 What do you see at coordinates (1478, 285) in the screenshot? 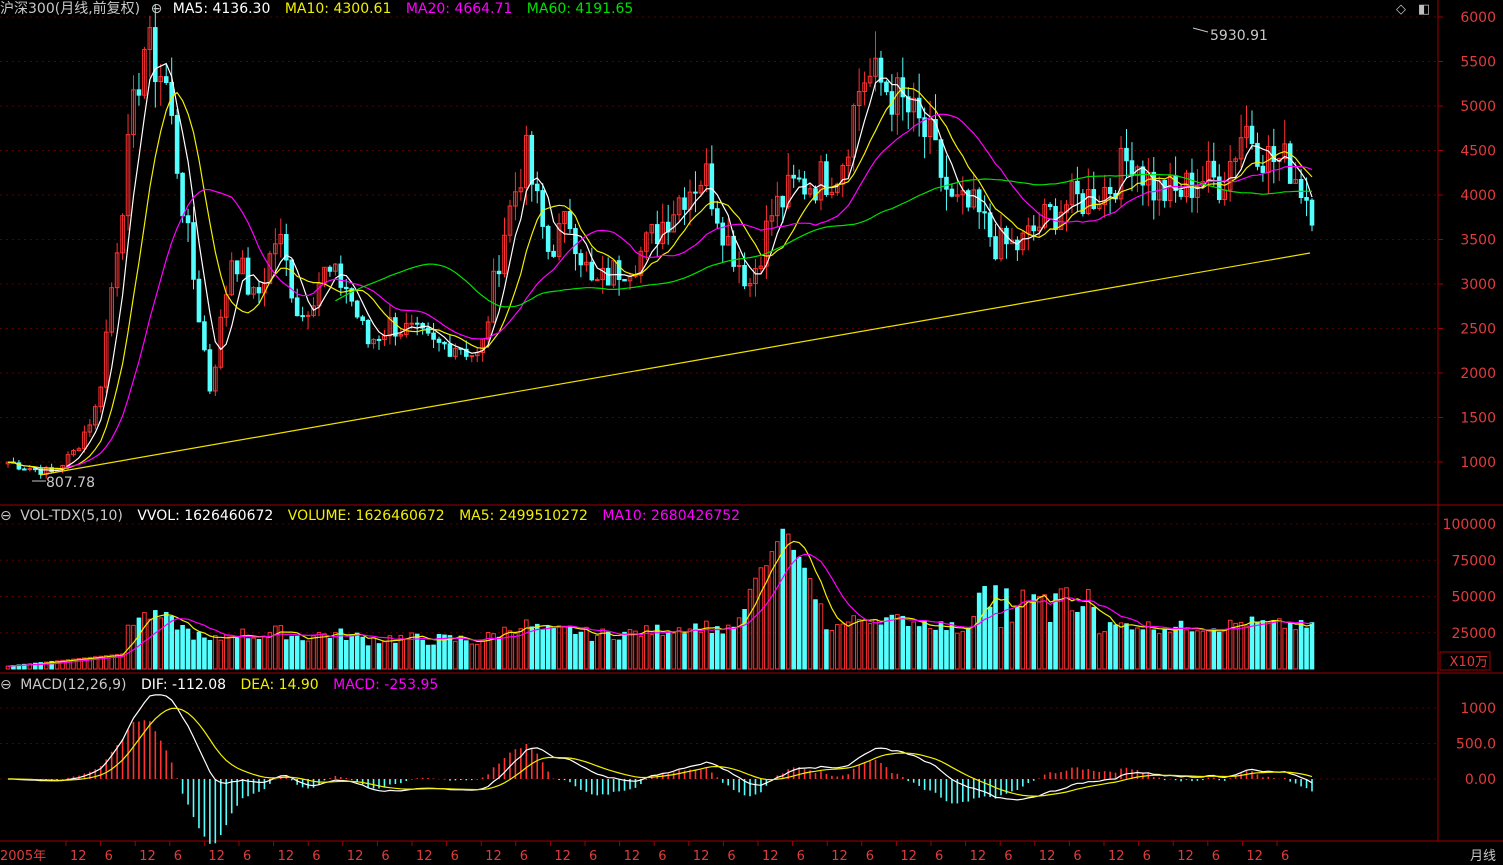
I see `price-tick-label: 3000` at bounding box center [1478, 285].